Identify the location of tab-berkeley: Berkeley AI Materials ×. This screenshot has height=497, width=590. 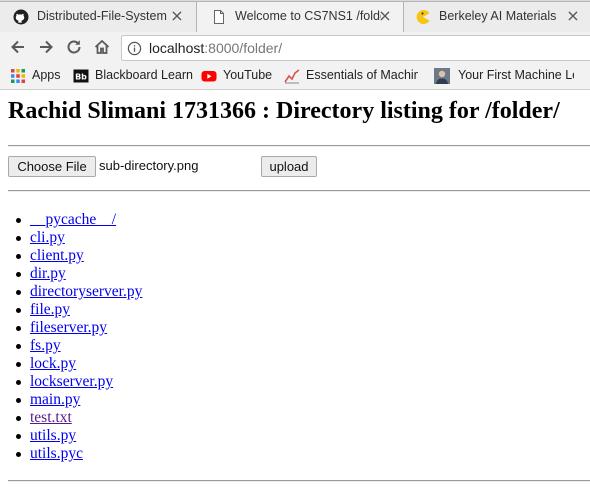
(495, 16).